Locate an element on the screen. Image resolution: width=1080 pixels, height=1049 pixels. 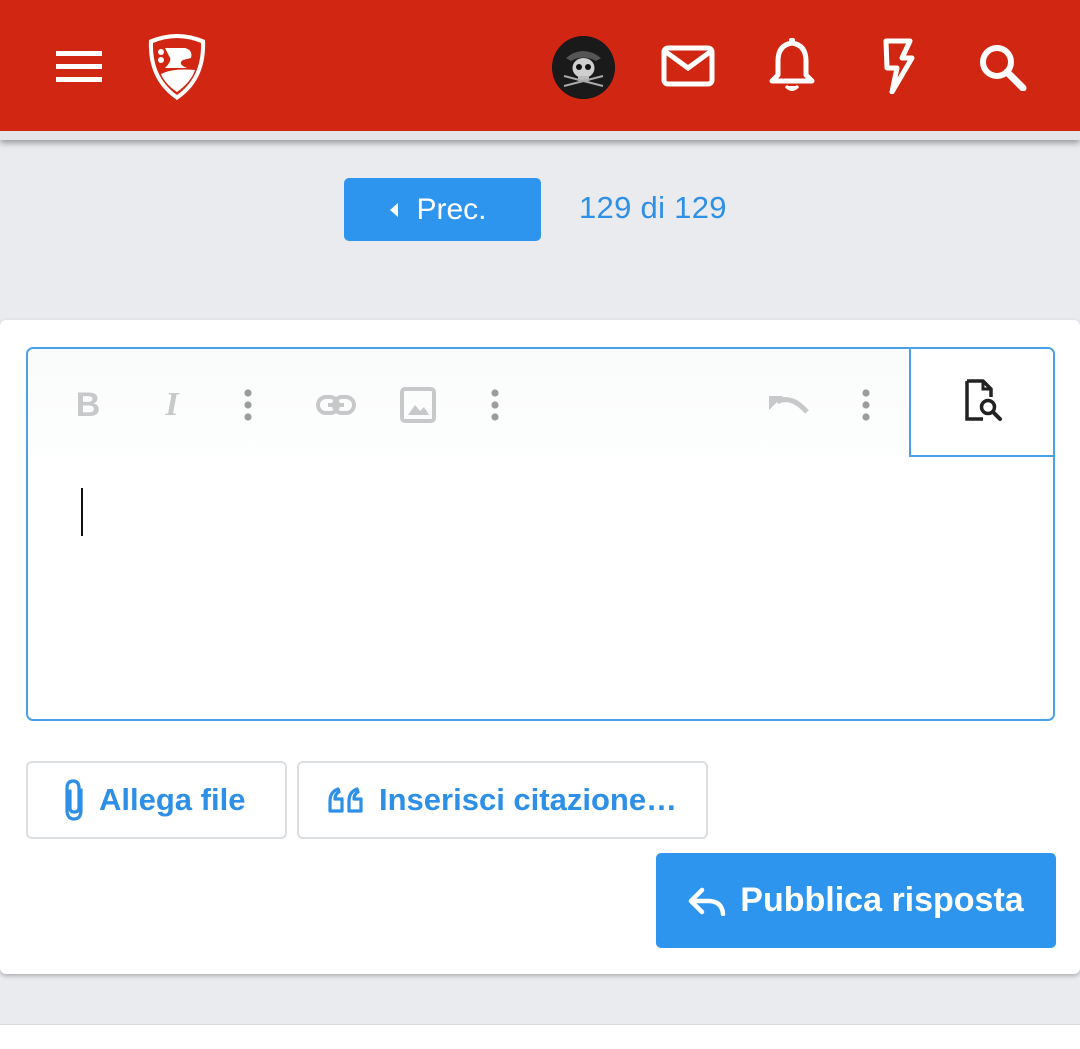
post-reply-button: Pubblica risposta is located at coordinates (856, 900).